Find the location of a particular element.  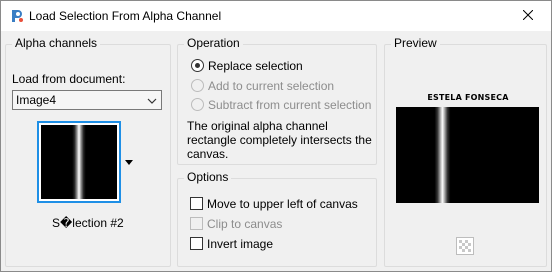

operation-title: Operation is located at coordinates (213, 43).